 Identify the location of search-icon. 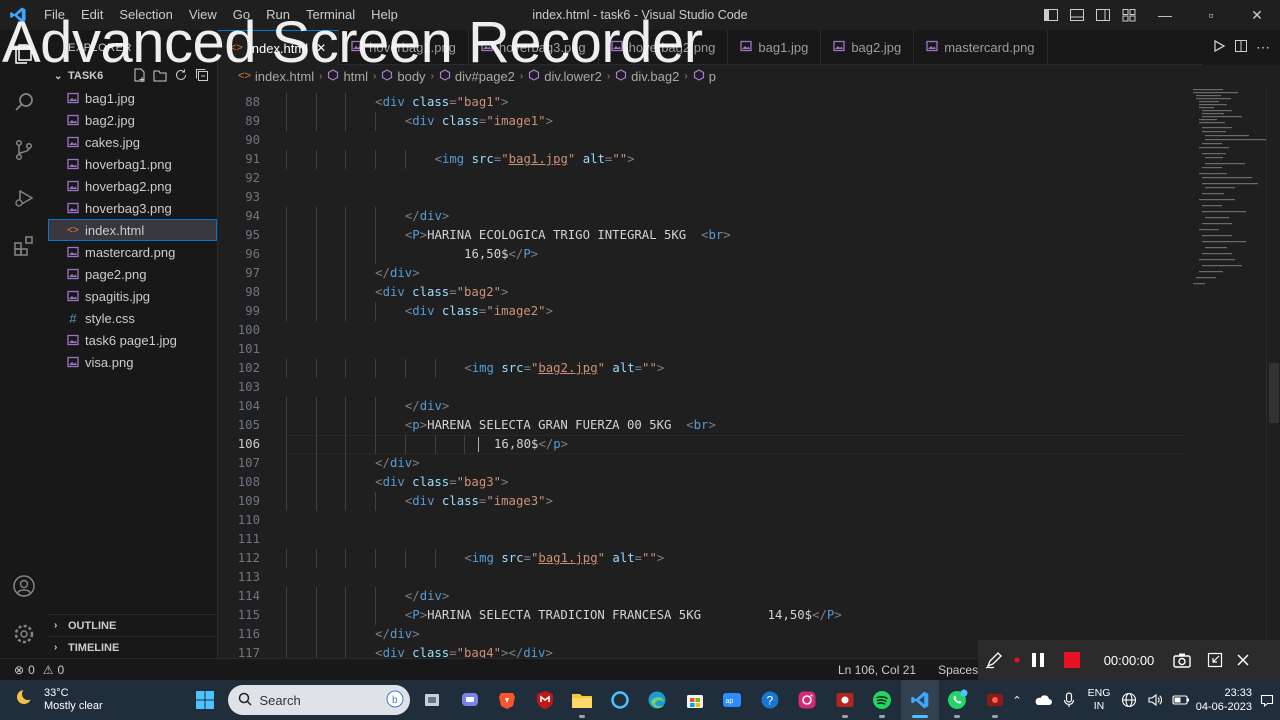
(24, 102).